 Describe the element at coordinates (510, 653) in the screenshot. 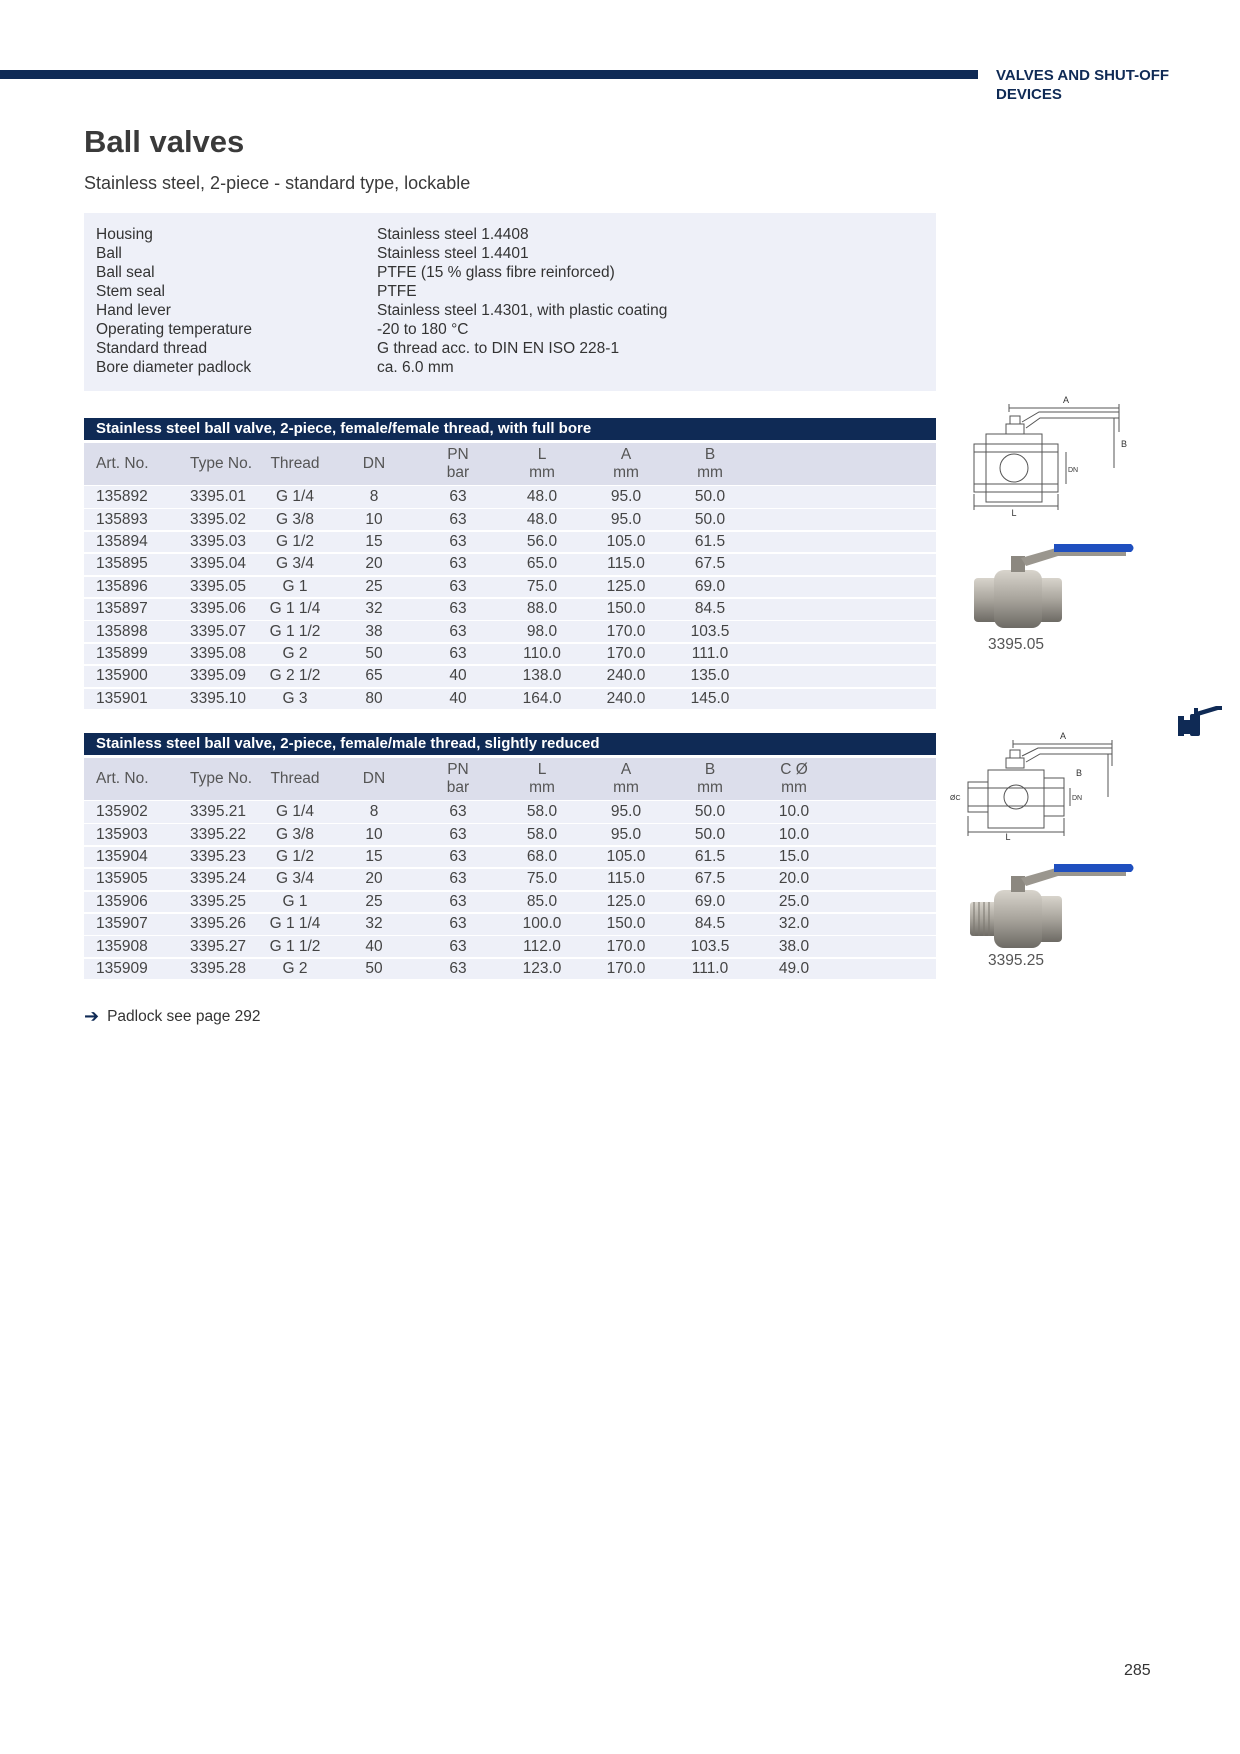

I see `table-row: 135899 3395.08 G 2 50 63 110.0 170.0 111.0` at that location.